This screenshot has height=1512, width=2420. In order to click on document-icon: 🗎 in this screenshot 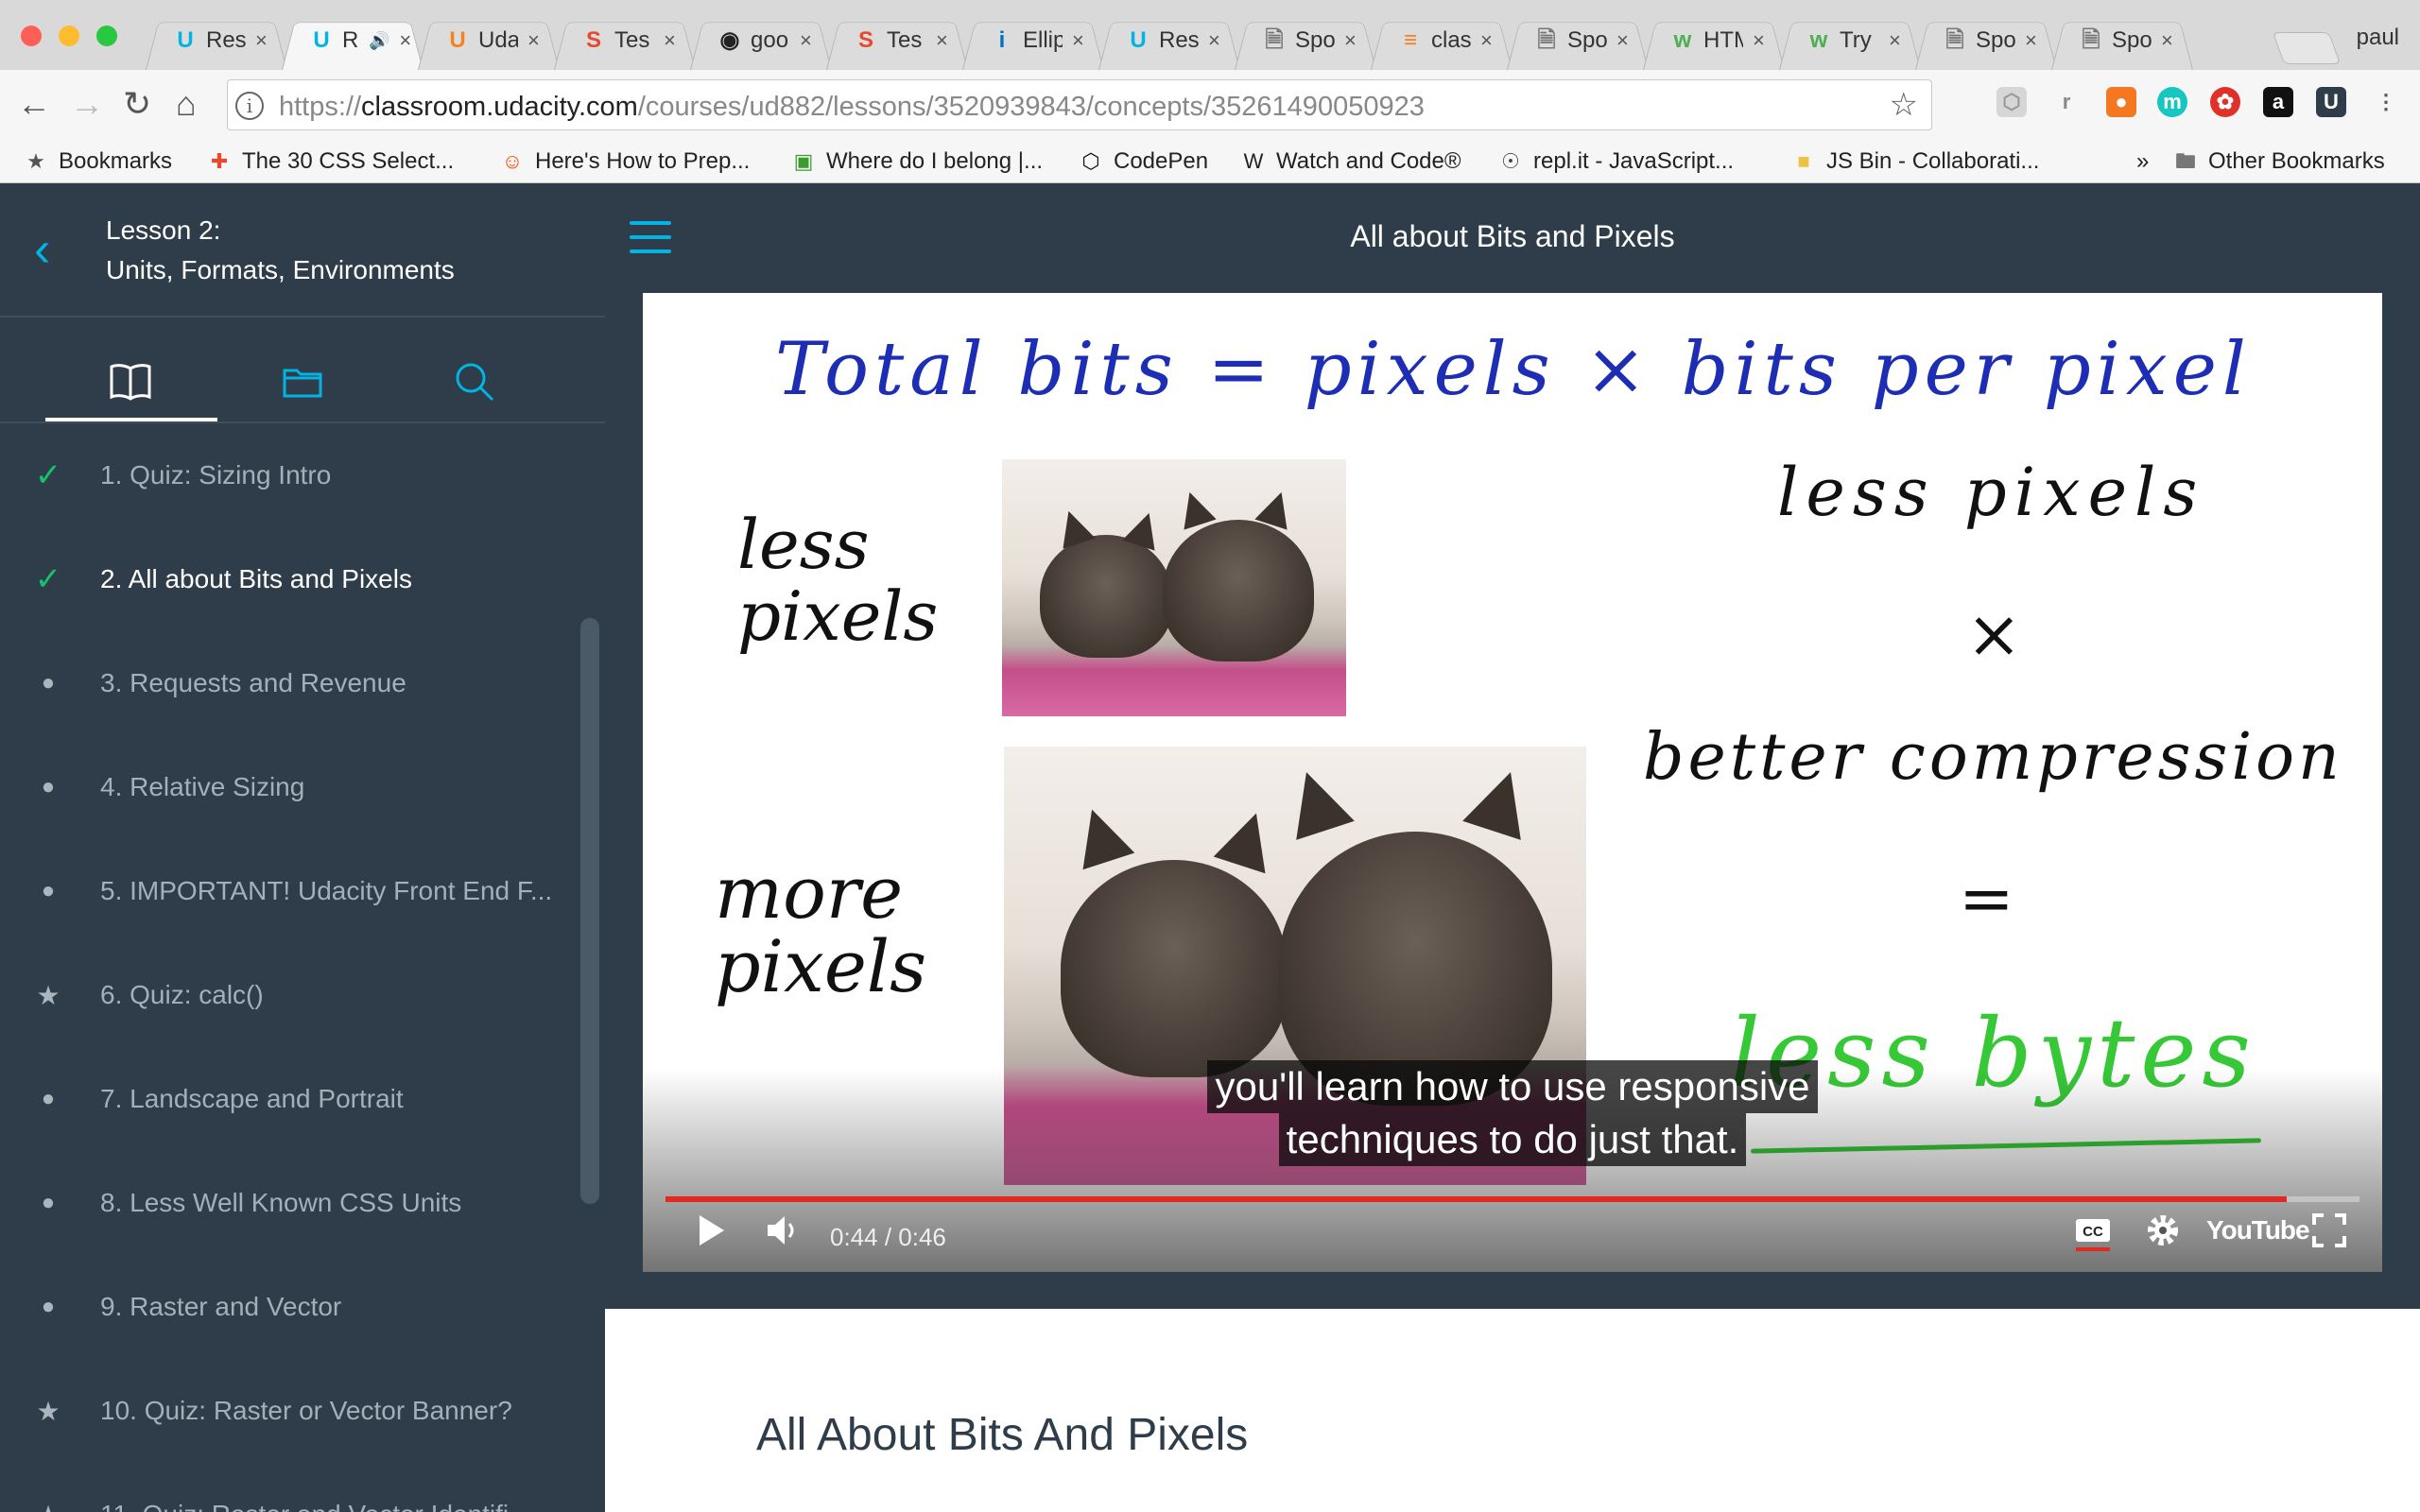, I will do `click(1274, 40)`.